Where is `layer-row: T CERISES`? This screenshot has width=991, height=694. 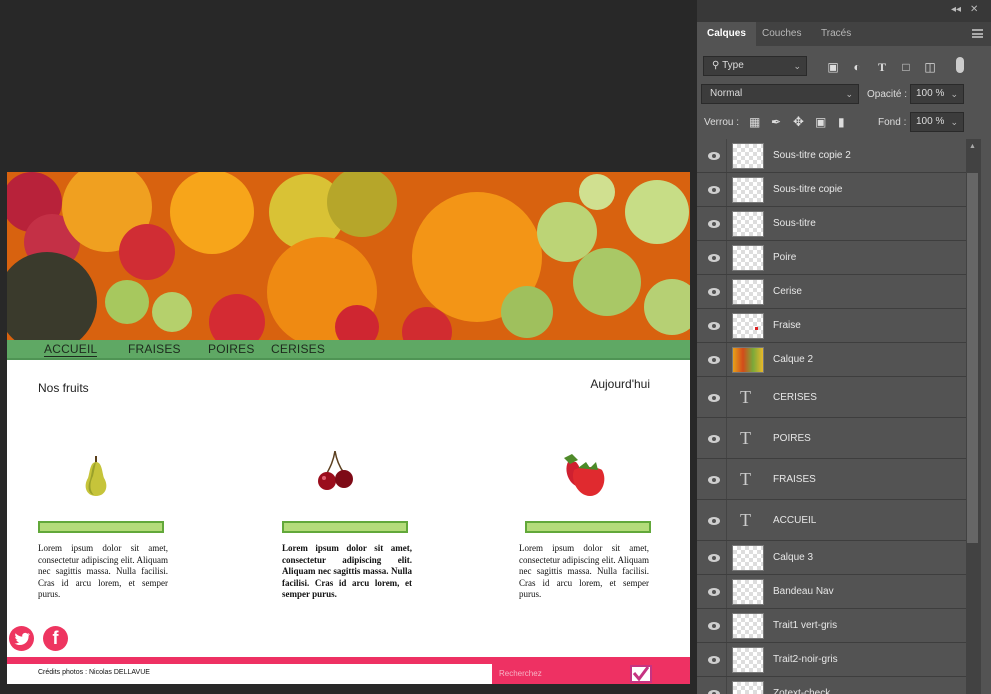 layer-row: T CERISES is located at coordinates (831, 397).